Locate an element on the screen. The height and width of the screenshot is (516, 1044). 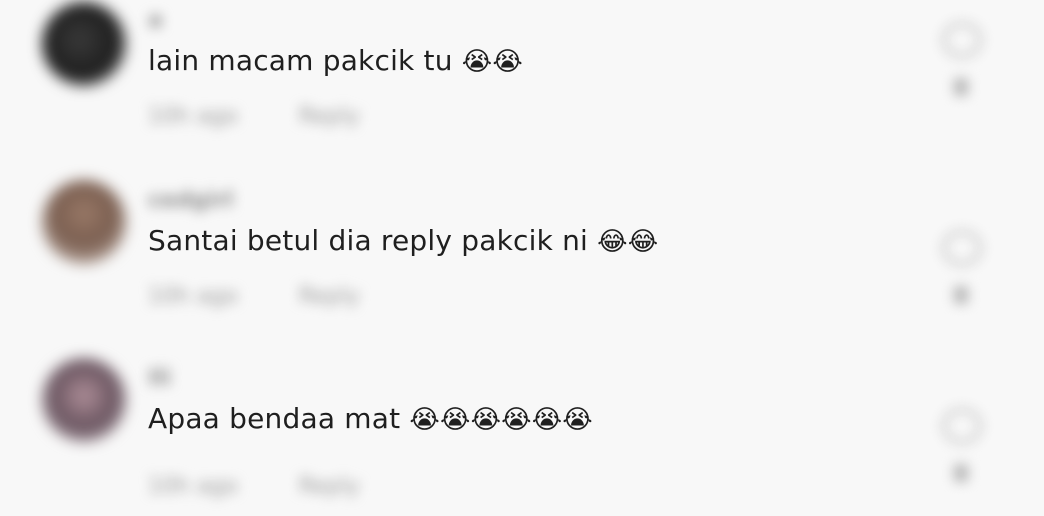
emoji-laughing-icon: 😂😂 is located at coordinates (628, 242).